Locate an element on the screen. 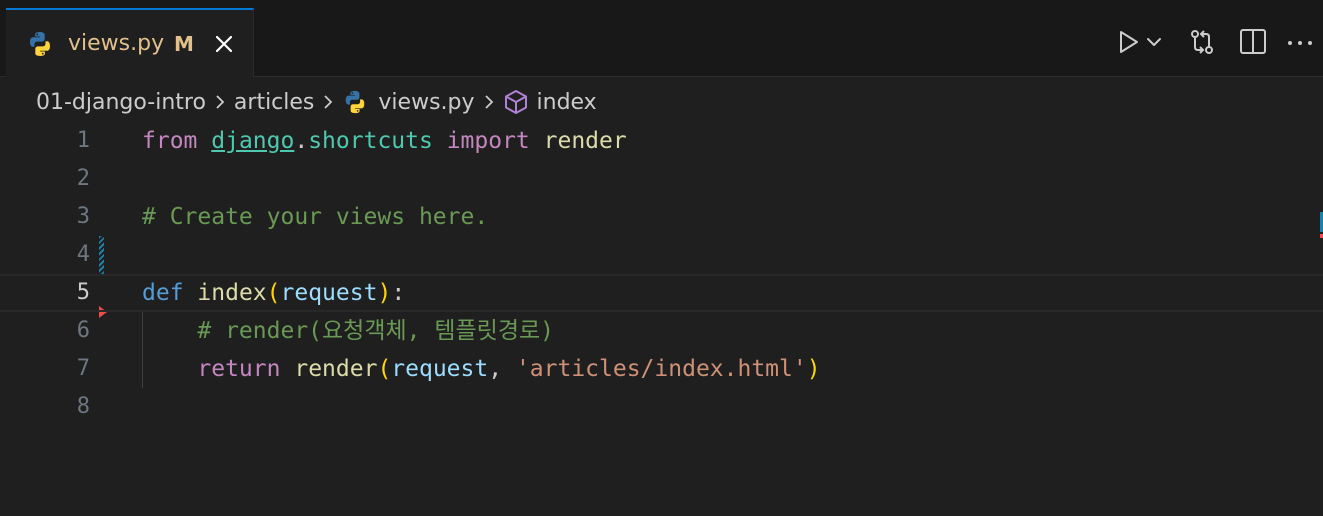 The width and height of the screenshot is (1323, 516). code-text: # render(요청객체, 템플릿경로) is located at coordinates (348, 331).